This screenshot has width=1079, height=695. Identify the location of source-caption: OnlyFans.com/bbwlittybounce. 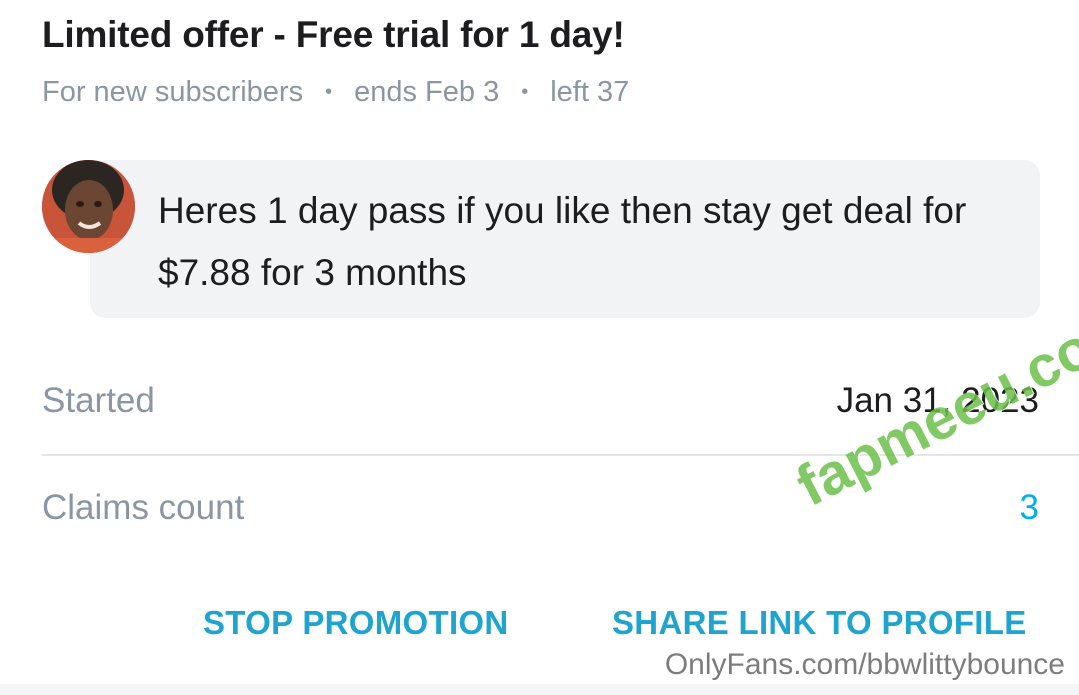
(864, 664).